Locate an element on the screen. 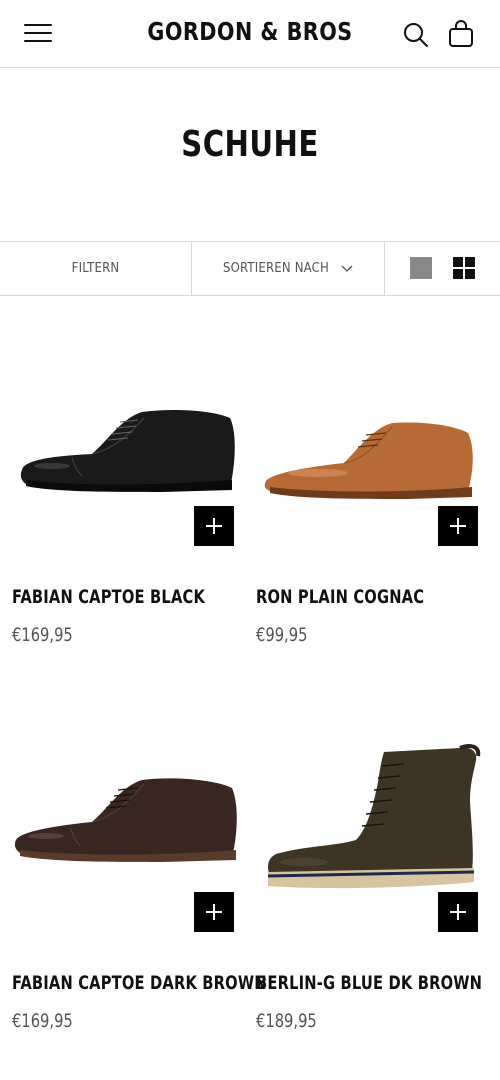 Image resolution: width=500 pixels, height=1080 pixels. search-icon is located at coordinates (416, 35).